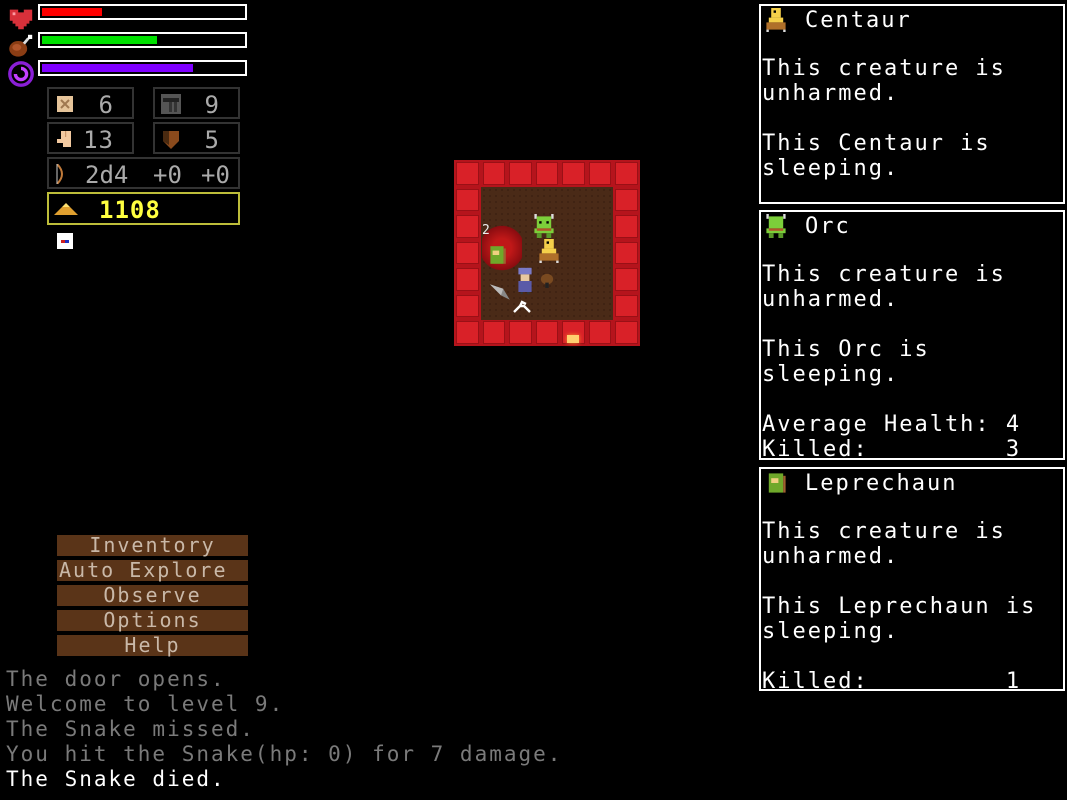  Describe the element at coordinates (522, 306) in the screenshot. I see `bones-item` at that location.